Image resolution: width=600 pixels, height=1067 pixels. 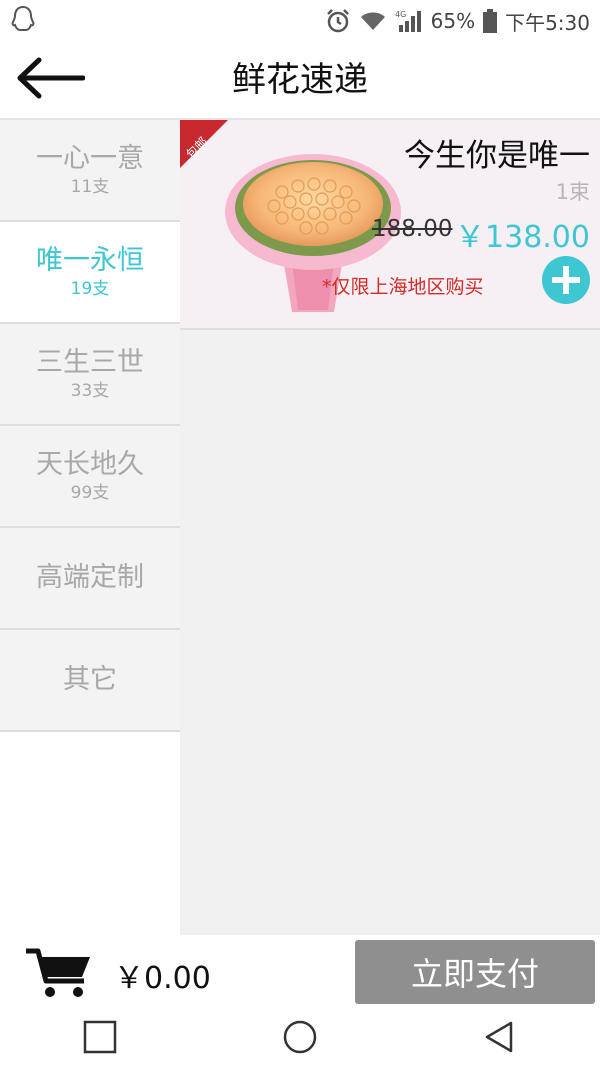 I want to click on square-icon, so click(x=100, y=1039).